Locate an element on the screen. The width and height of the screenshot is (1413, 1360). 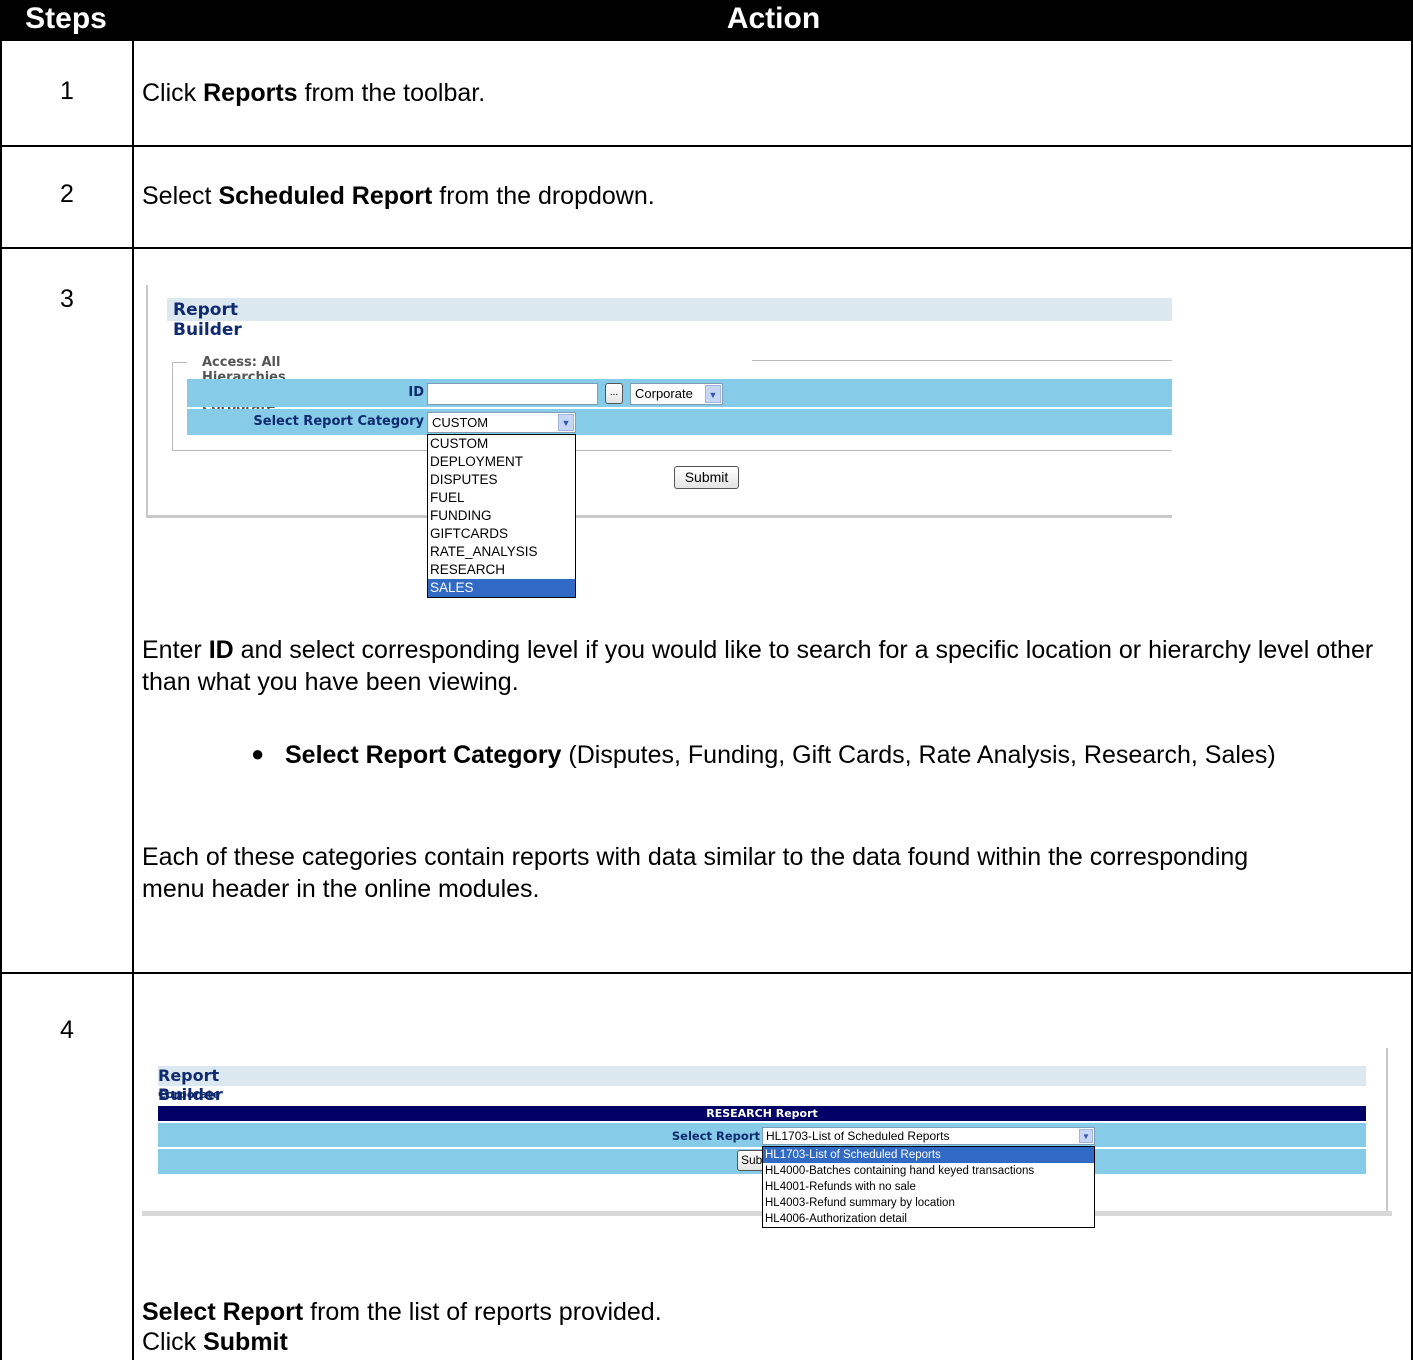
step-number: 2 is located at coordinates (67, 194).